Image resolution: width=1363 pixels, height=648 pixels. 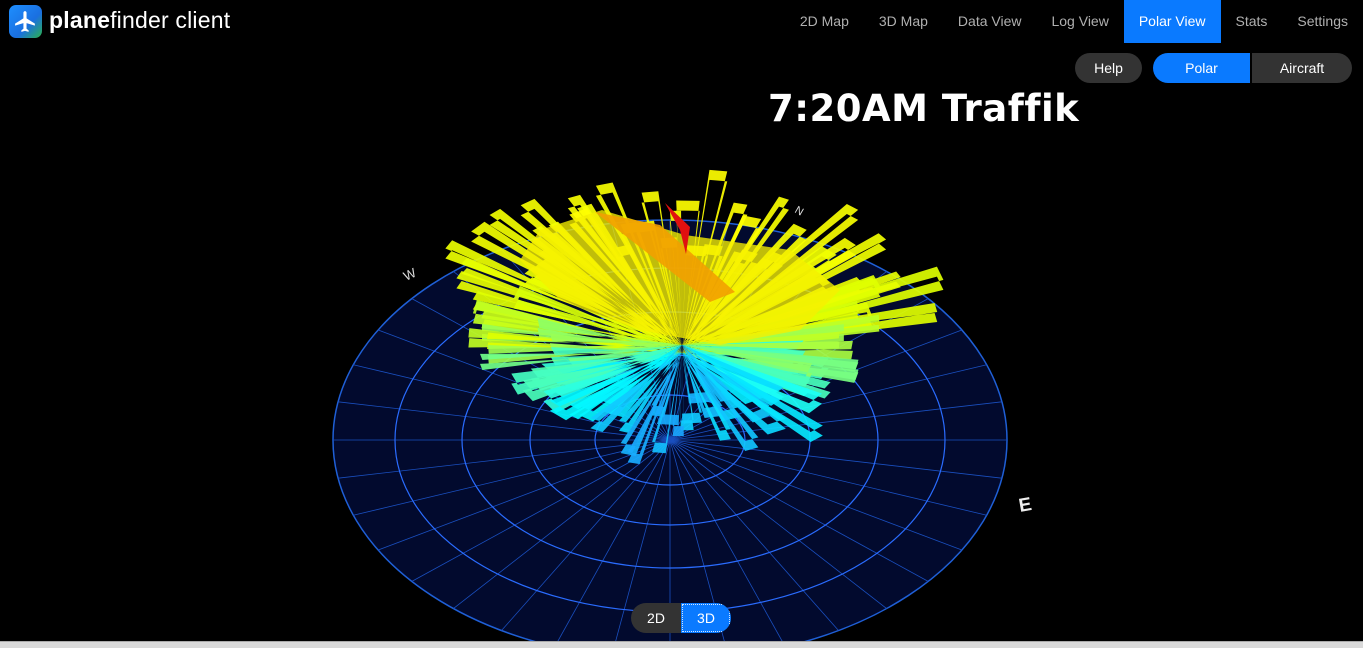 I want to click on compass-east: E, so click(x=1025, y=505).